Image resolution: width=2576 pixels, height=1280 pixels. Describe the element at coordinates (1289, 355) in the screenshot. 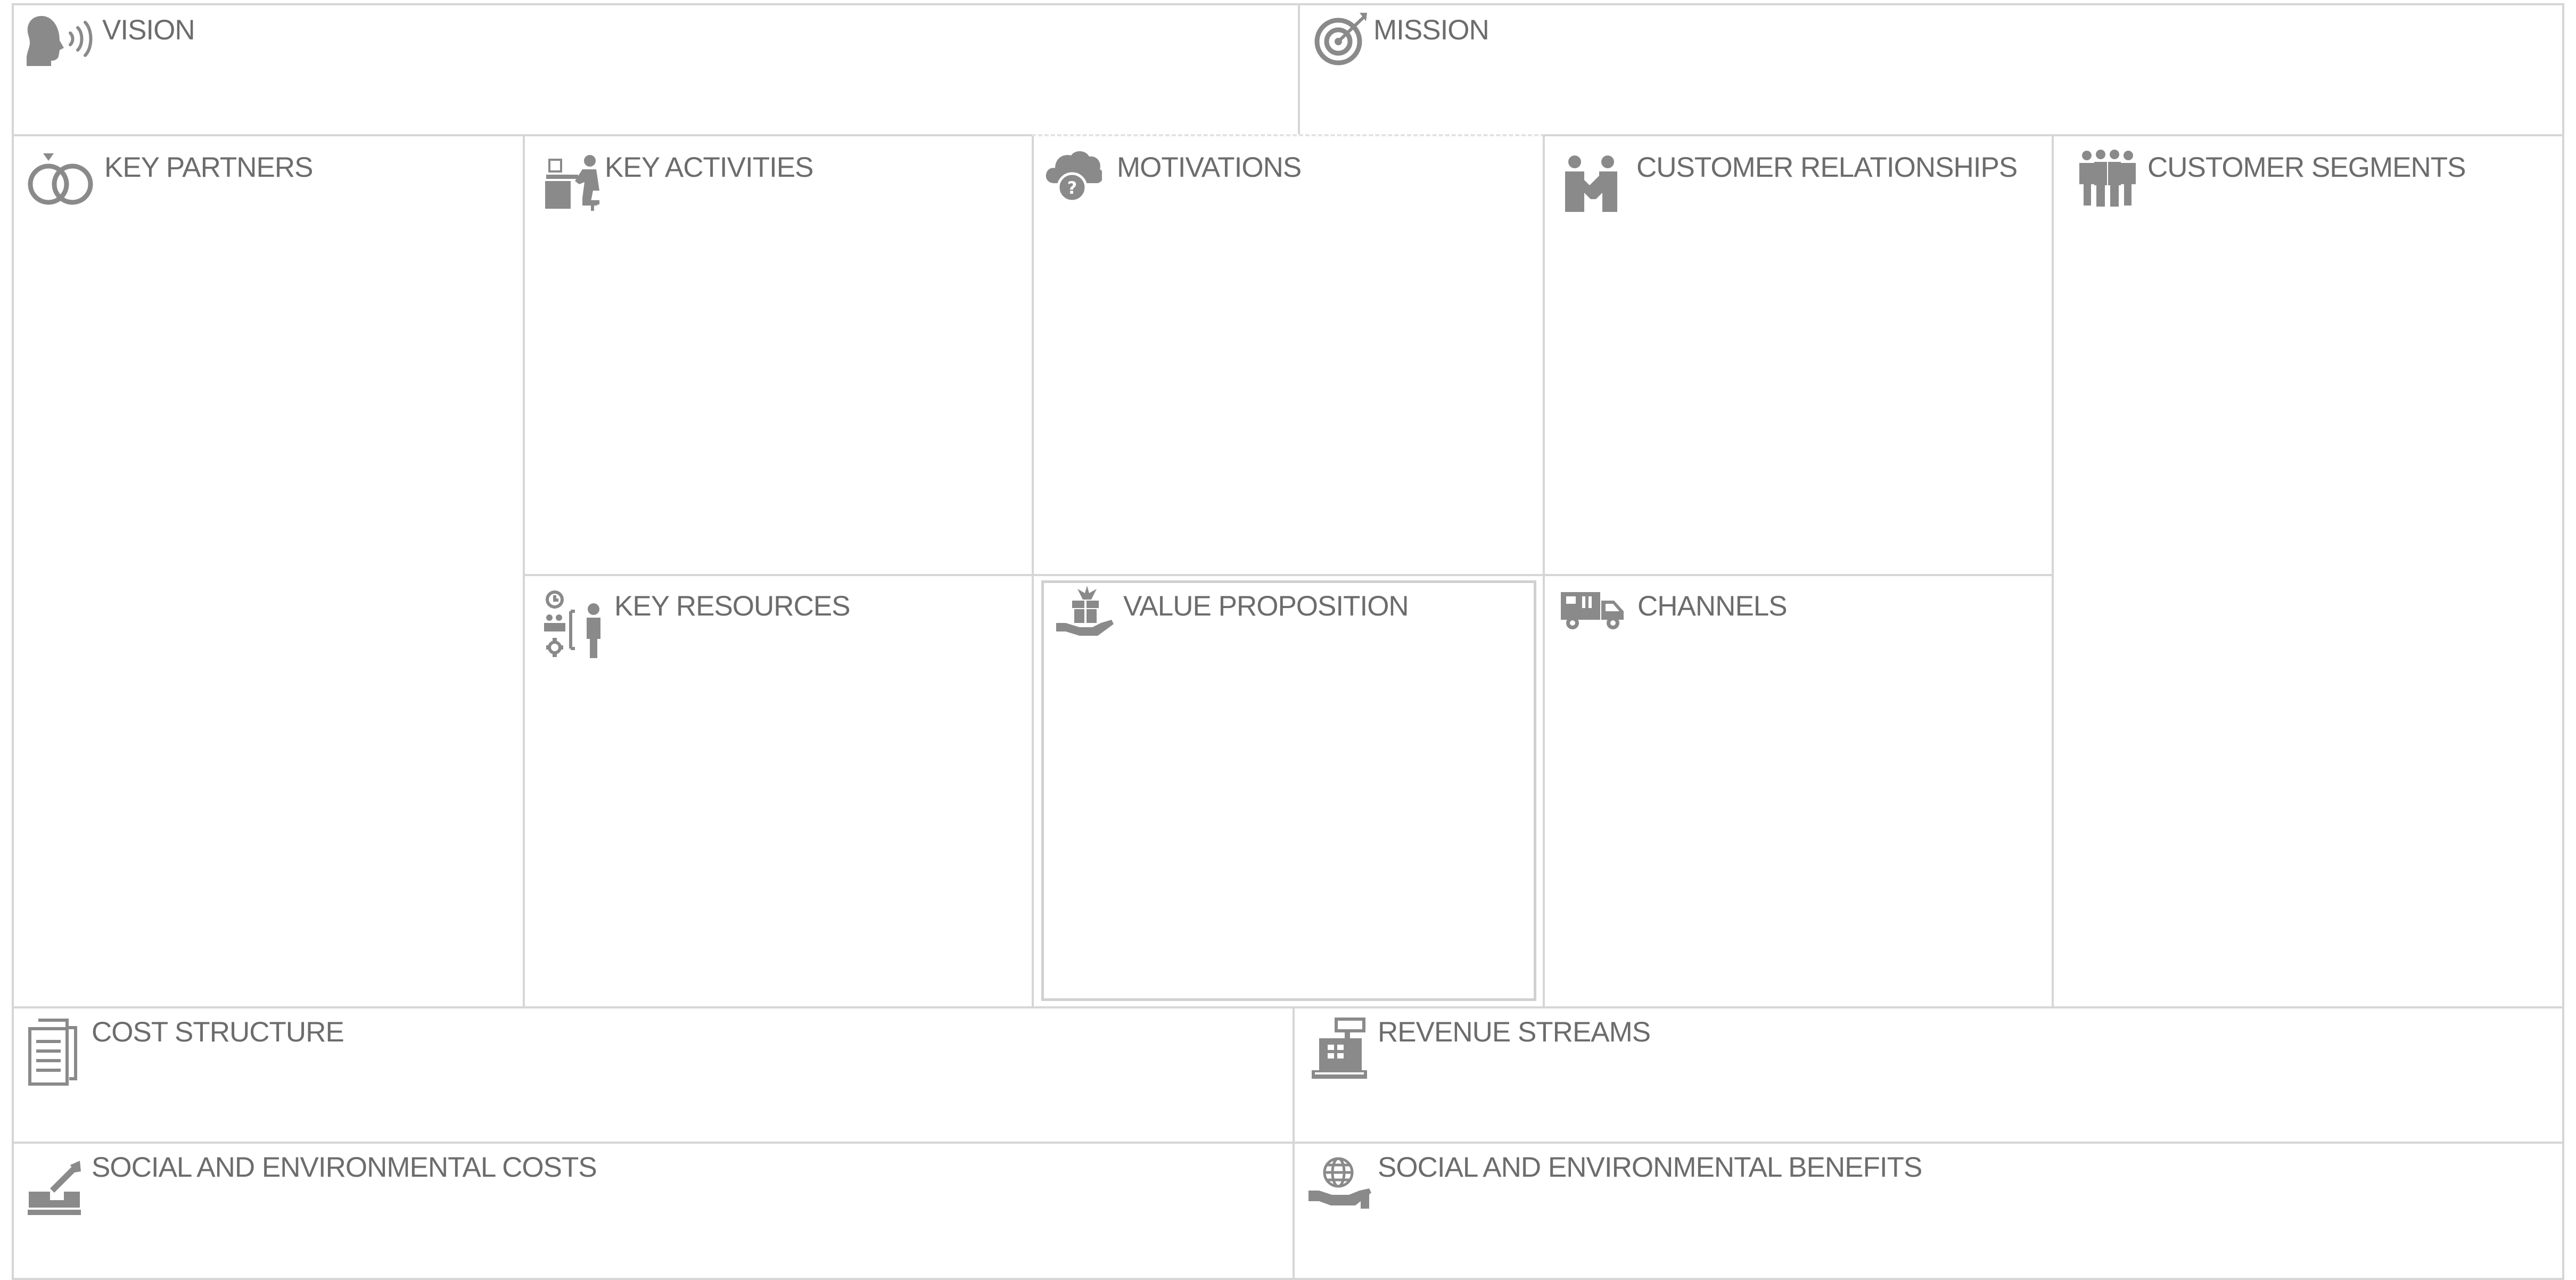

I see `motivations-block` at that location.